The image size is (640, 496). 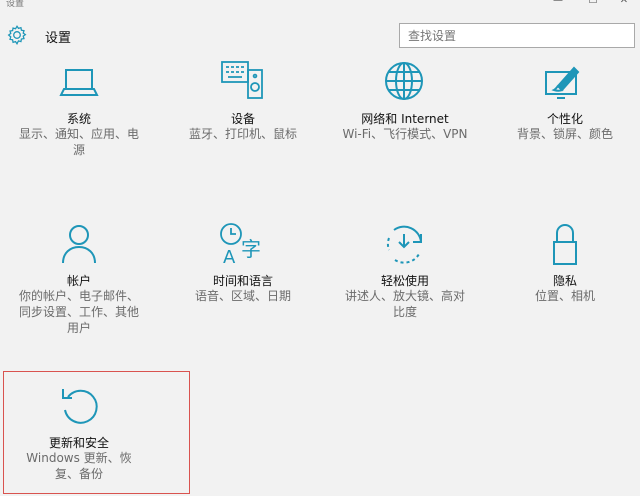 What do you see at coordinates (404, 304) in the screenshot?
I see `tile-description: 讲述人、放大镜、高对 比度` at bounding box center [404, 304].